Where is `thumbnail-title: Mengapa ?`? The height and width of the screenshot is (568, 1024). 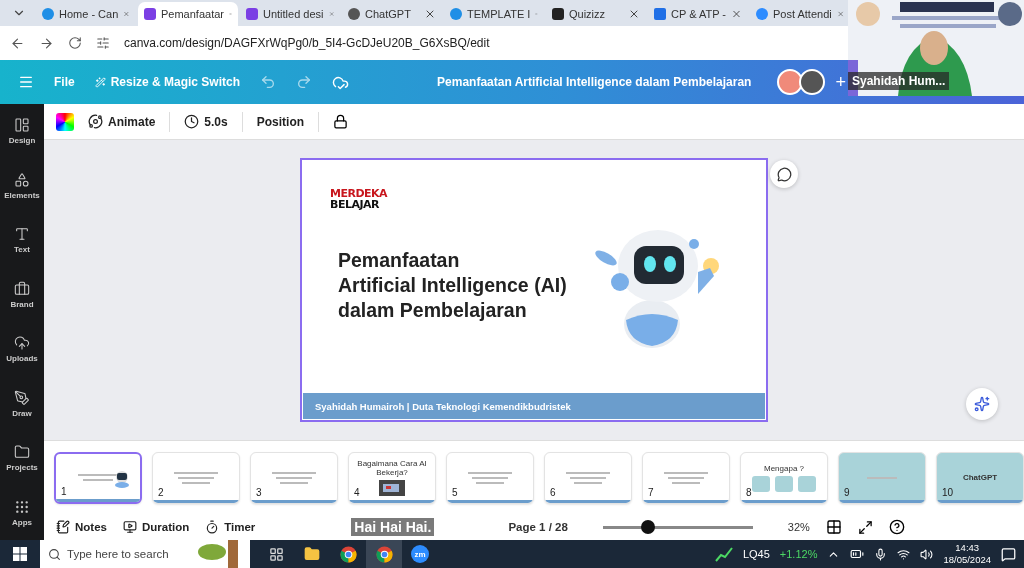 thumbnail-title: Mengapa ? is located at coordinates (784, 468).